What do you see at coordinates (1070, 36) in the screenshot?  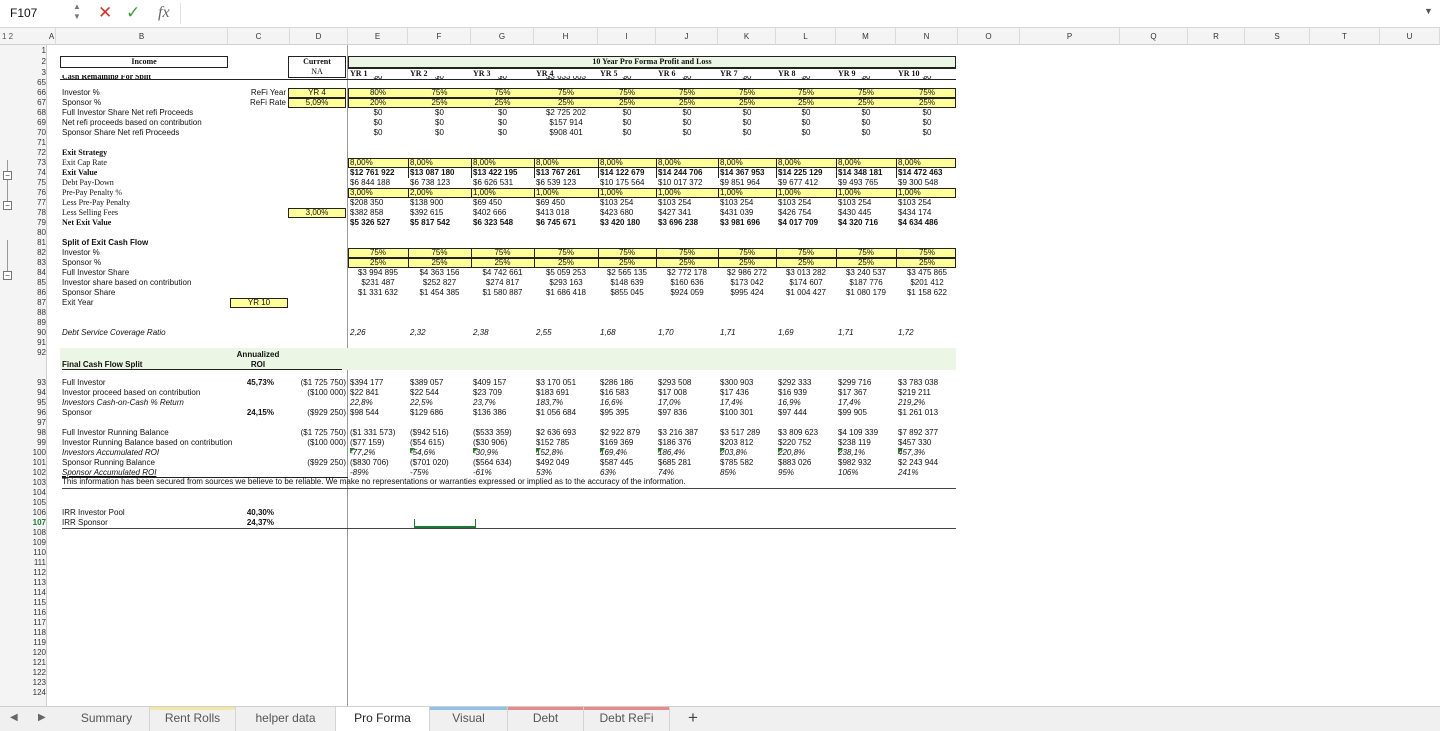 I see `column-header-p: P` at bounding box center [1070, 36].